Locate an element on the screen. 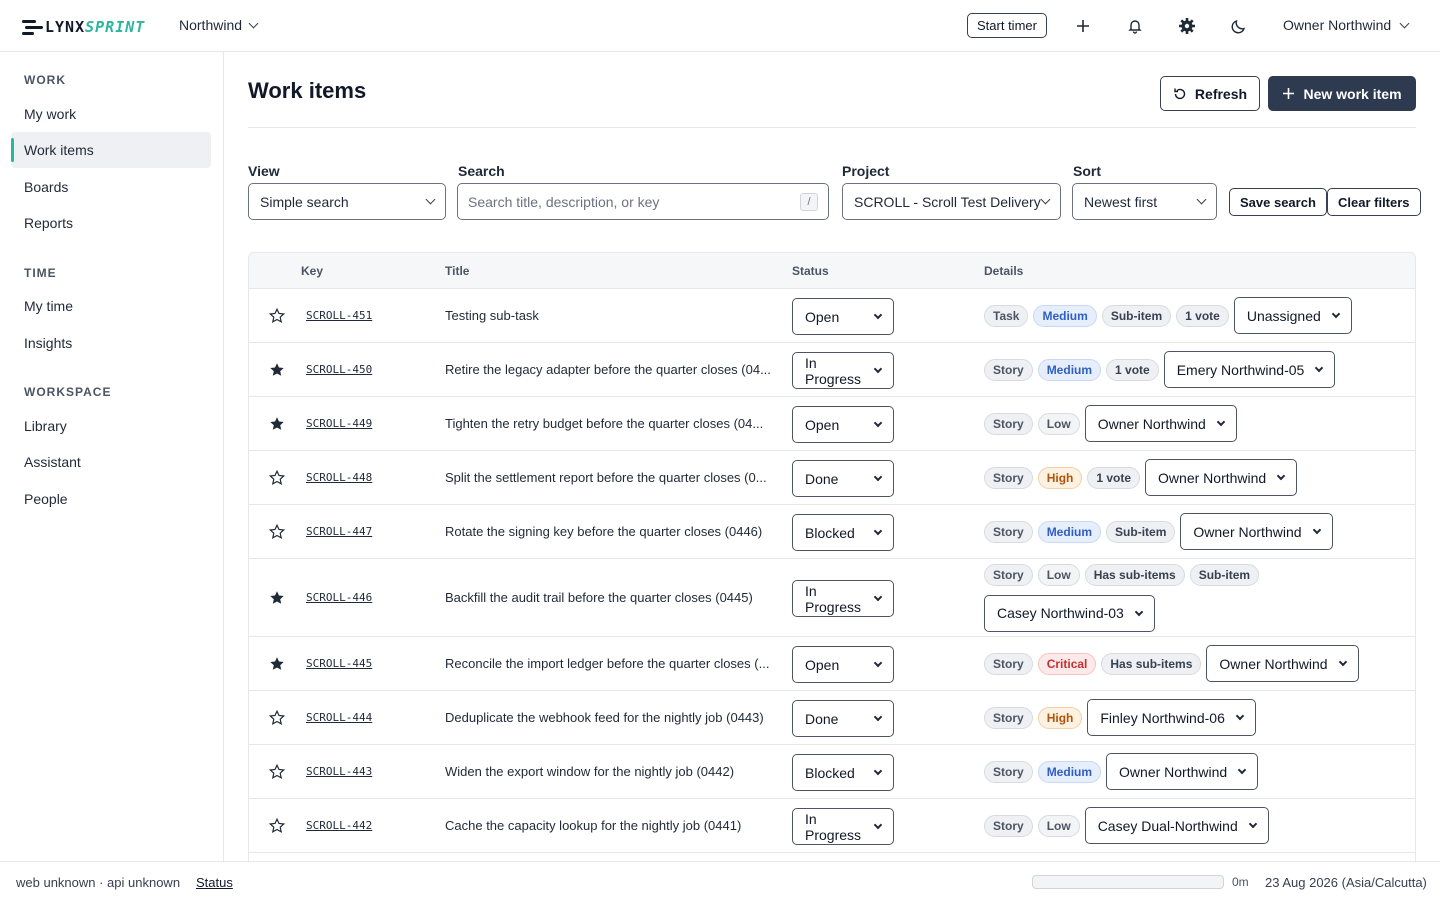  work-item-key-link: SCROLL-446 is located at coordinates (339, 597).